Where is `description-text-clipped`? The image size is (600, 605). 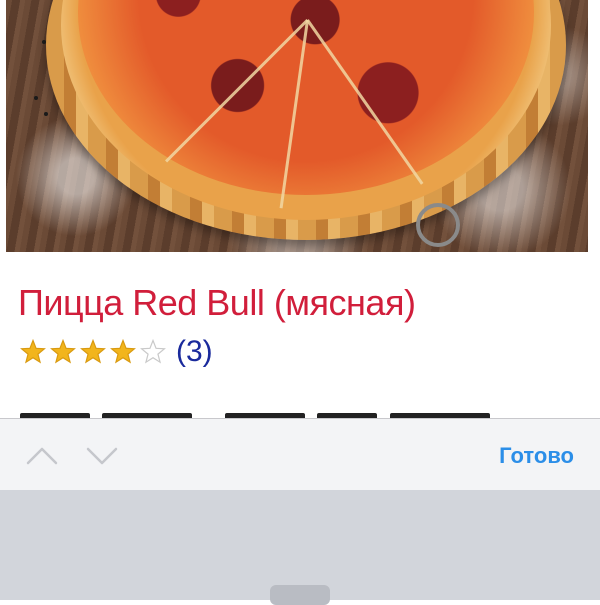 description-text-clipped is located at coordinates (300, 413).